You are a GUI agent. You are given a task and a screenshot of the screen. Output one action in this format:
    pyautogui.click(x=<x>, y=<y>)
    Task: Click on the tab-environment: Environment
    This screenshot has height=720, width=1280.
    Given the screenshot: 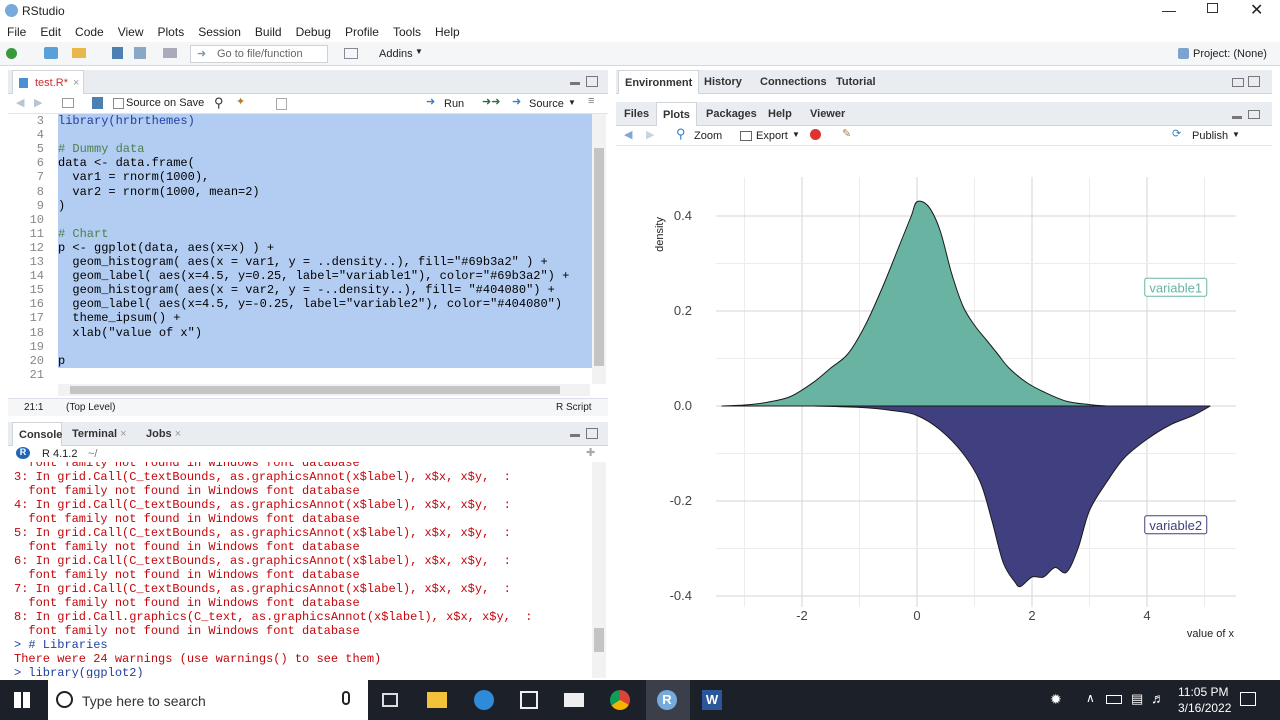 What is the action you would take?
    pyautogui.click(x=659, y=82)
    